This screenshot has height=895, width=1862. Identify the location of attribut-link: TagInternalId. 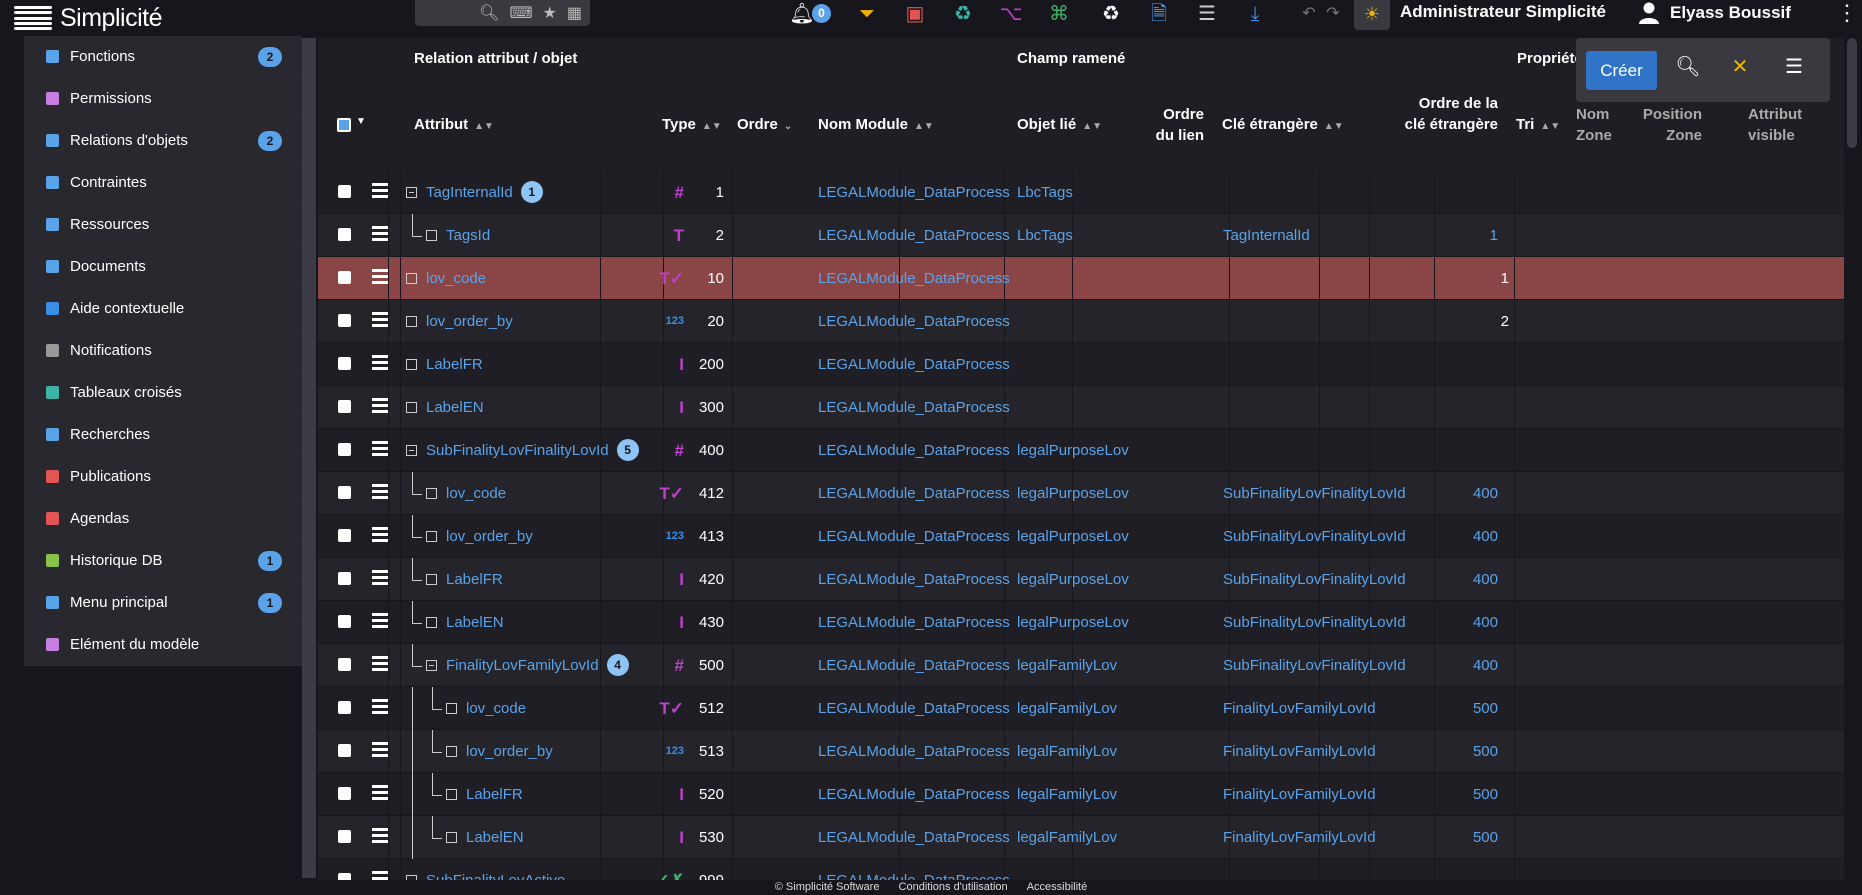
(469, 192).